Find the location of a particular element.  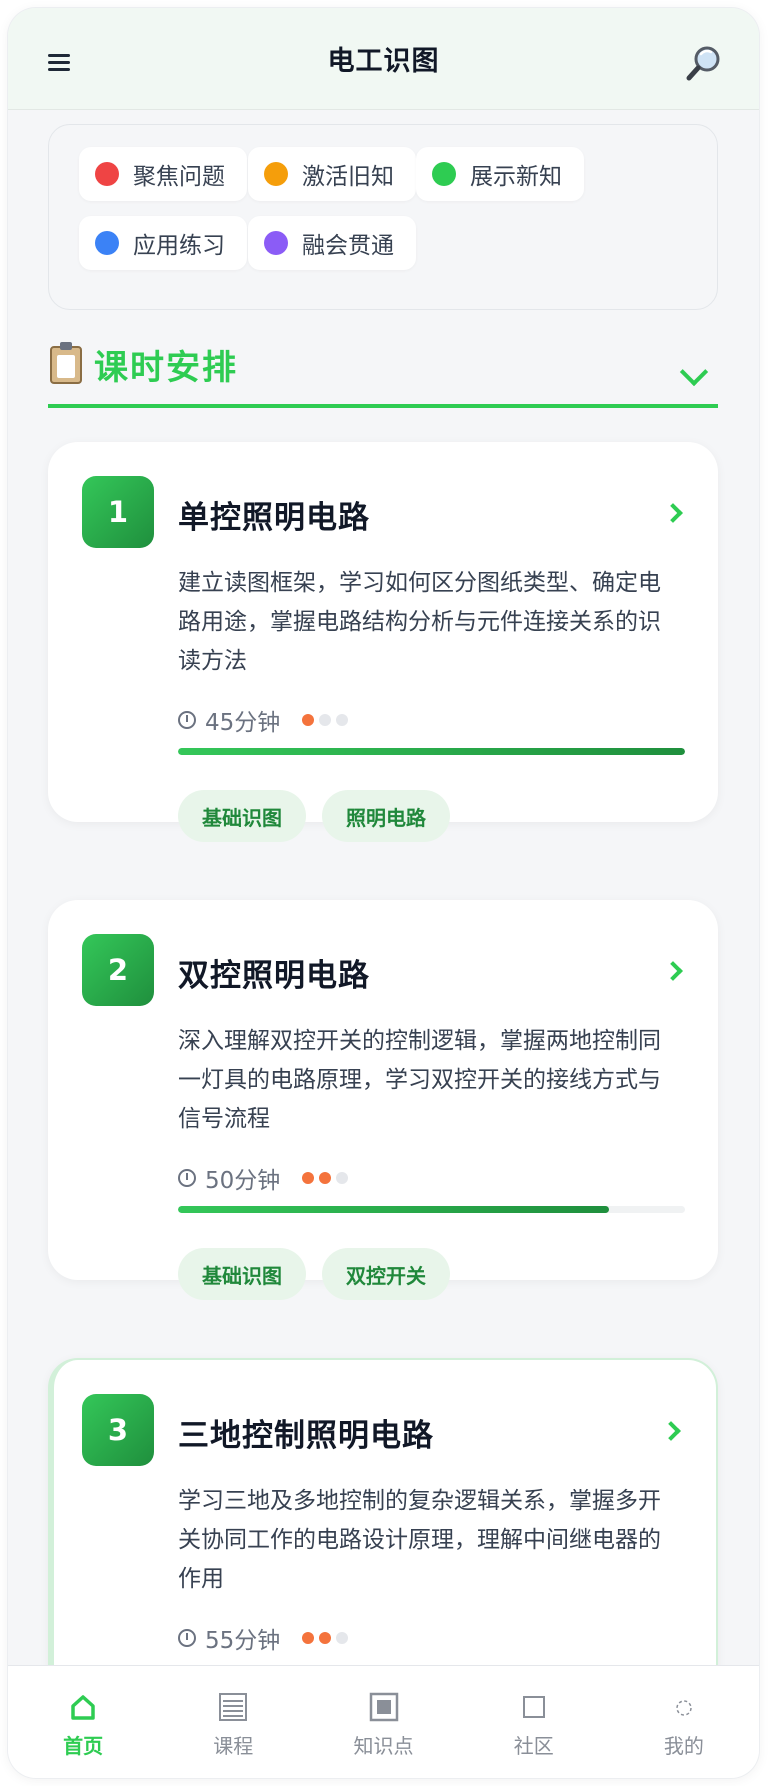

community-icon is located at coordinates (534, 1707).